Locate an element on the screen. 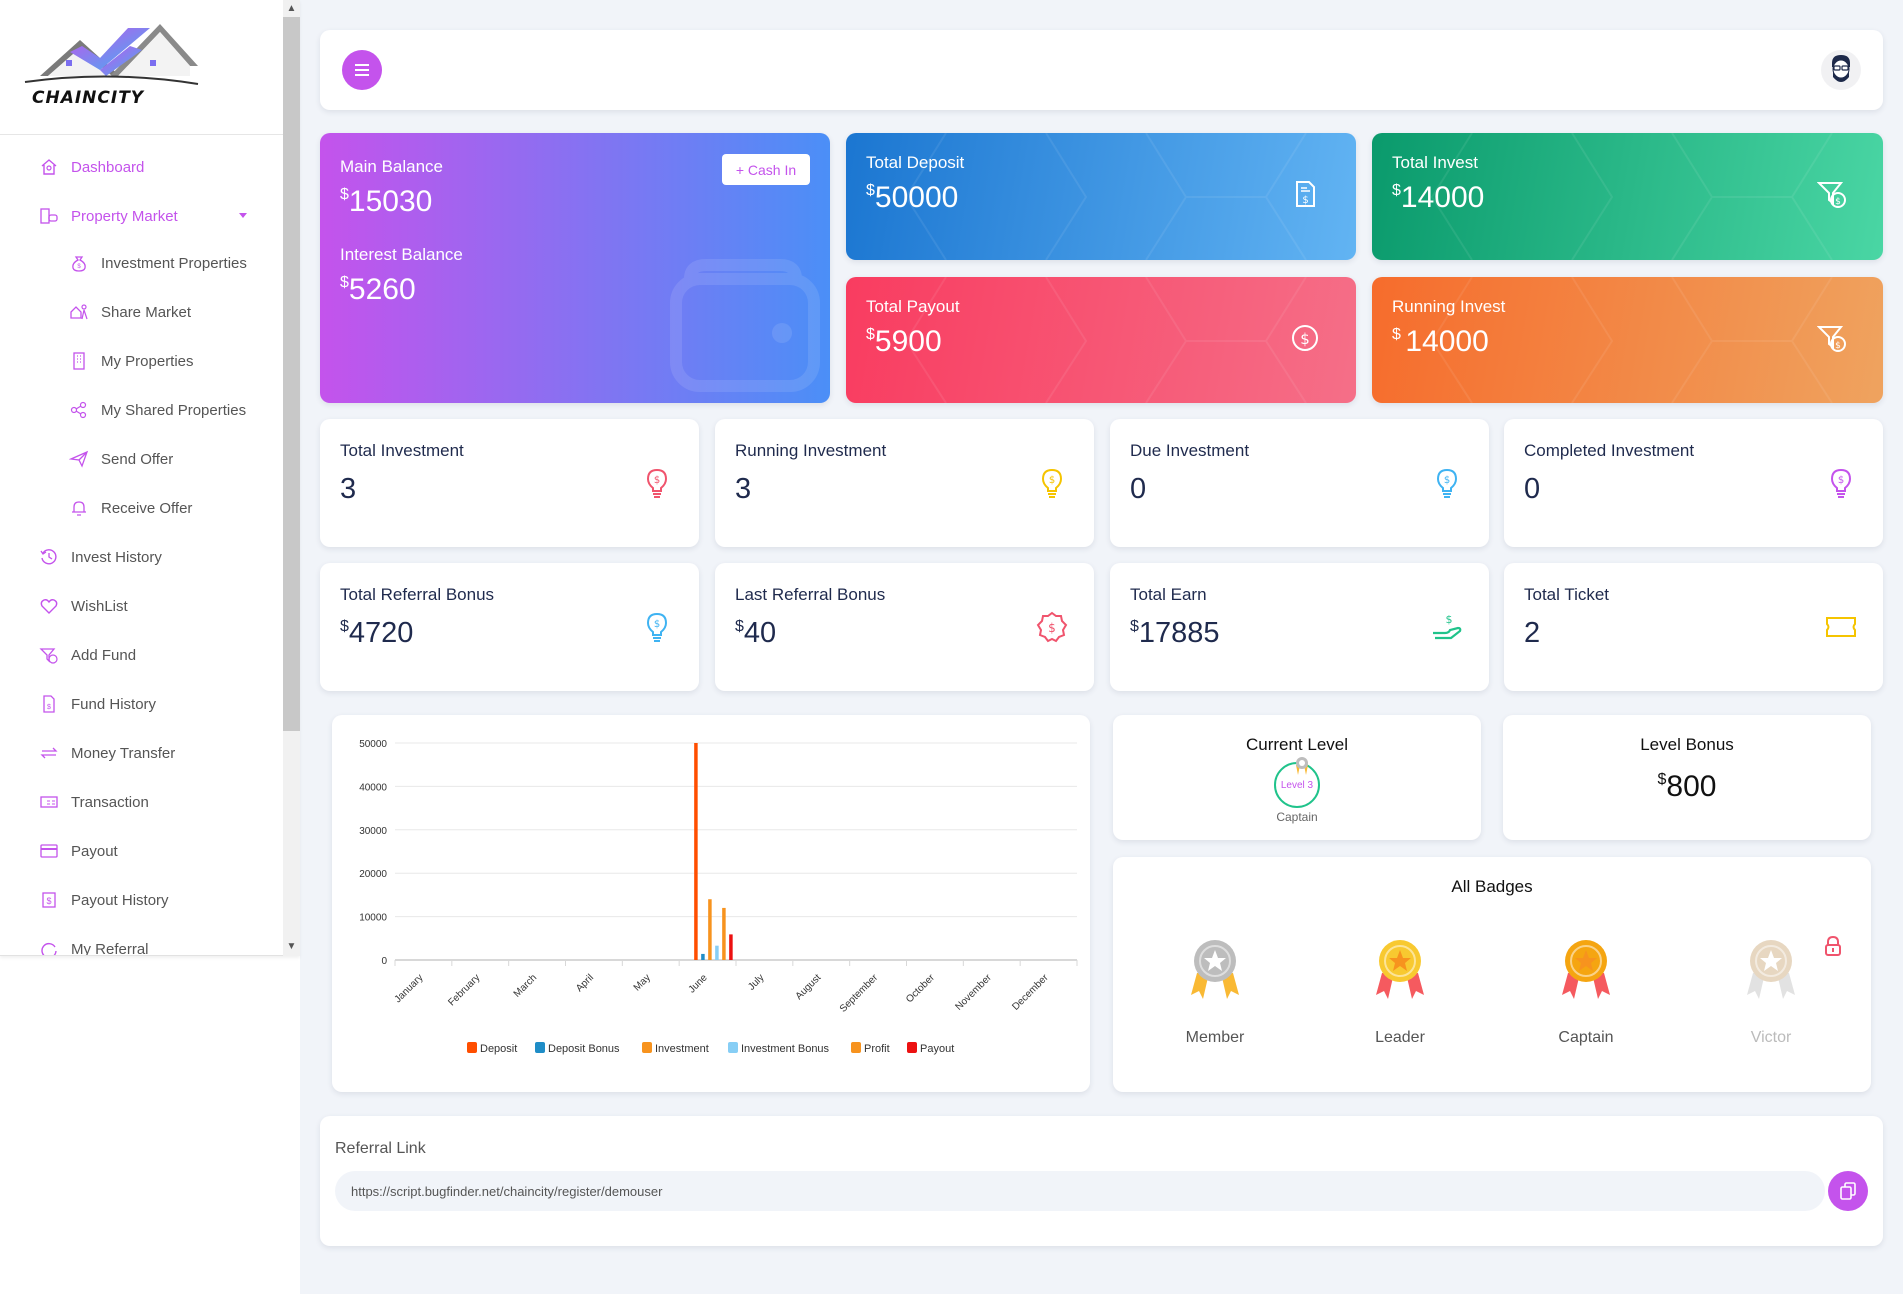  sidebar-item-receive-offer: Receive Offer is located at coordinates (130, 508).